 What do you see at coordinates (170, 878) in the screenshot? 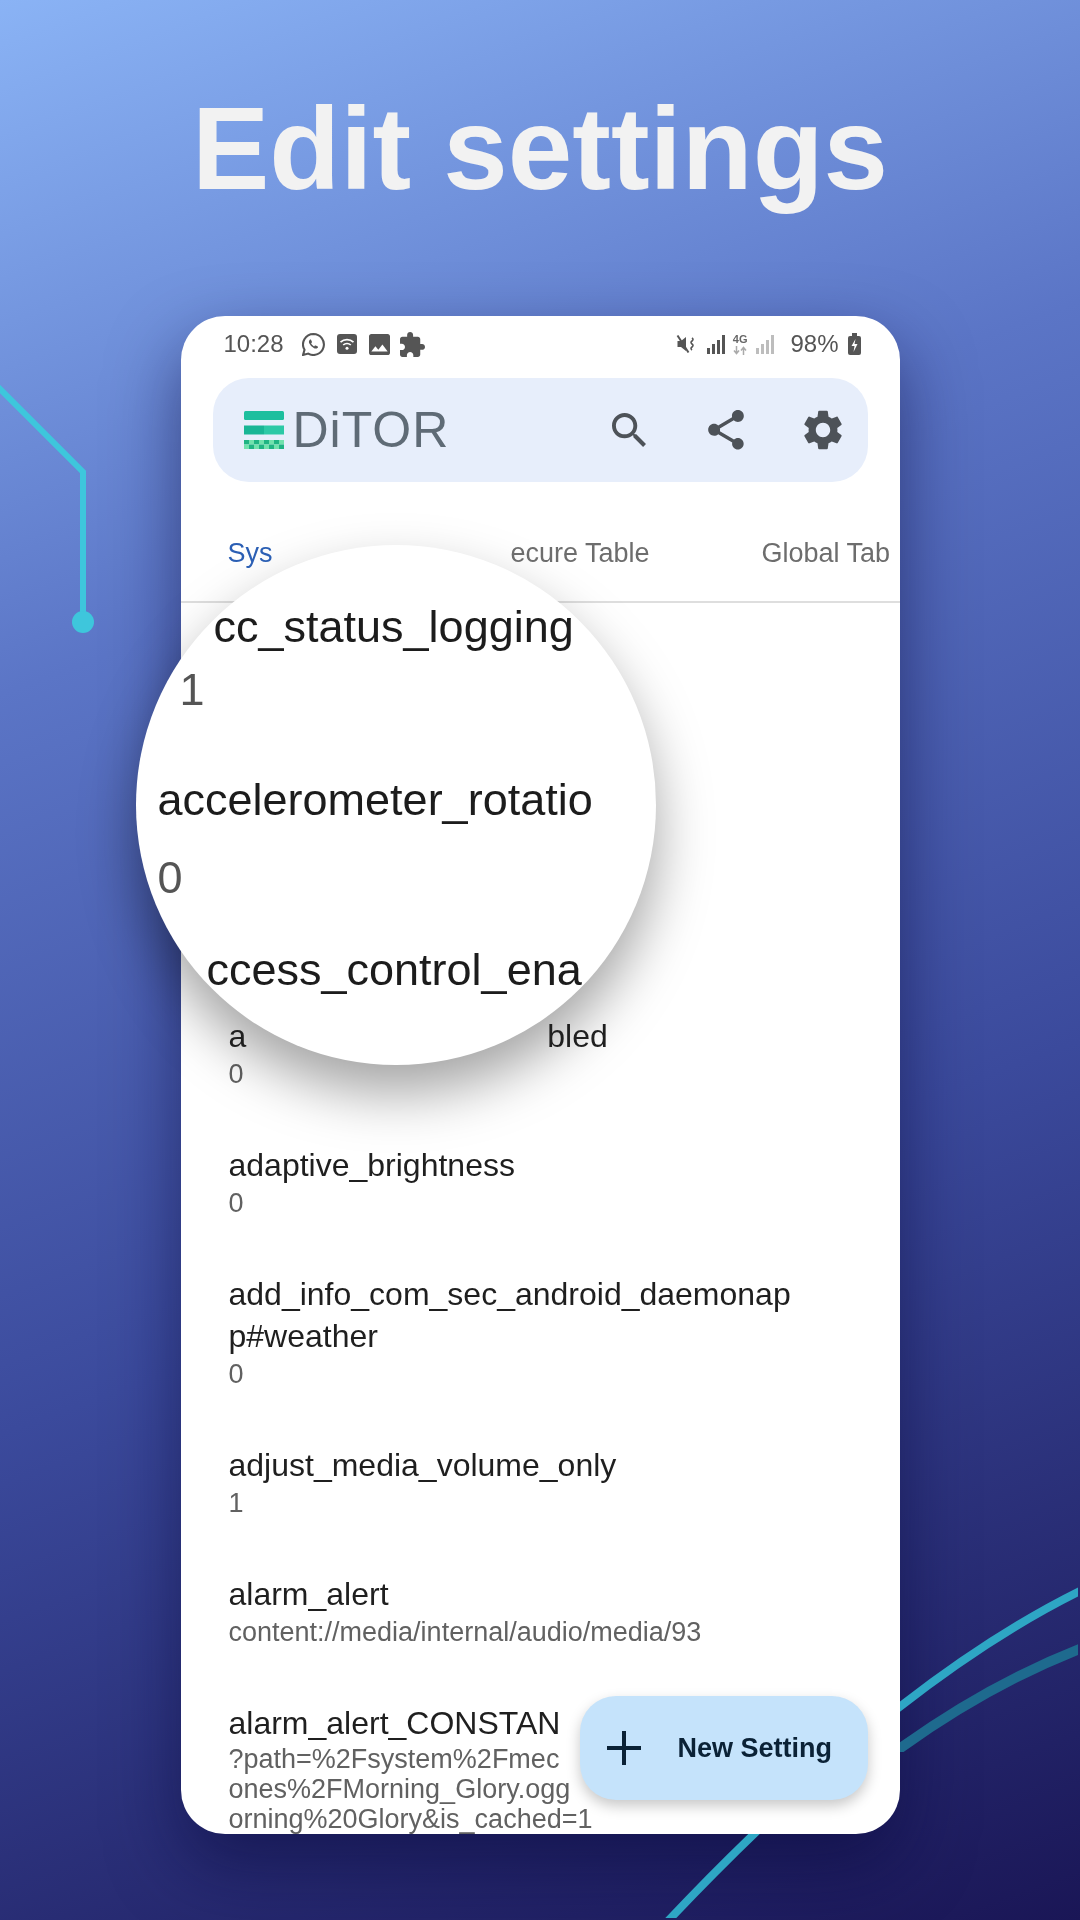
I see `magnified-setting-value: 0` at bounding box center [170, 878].